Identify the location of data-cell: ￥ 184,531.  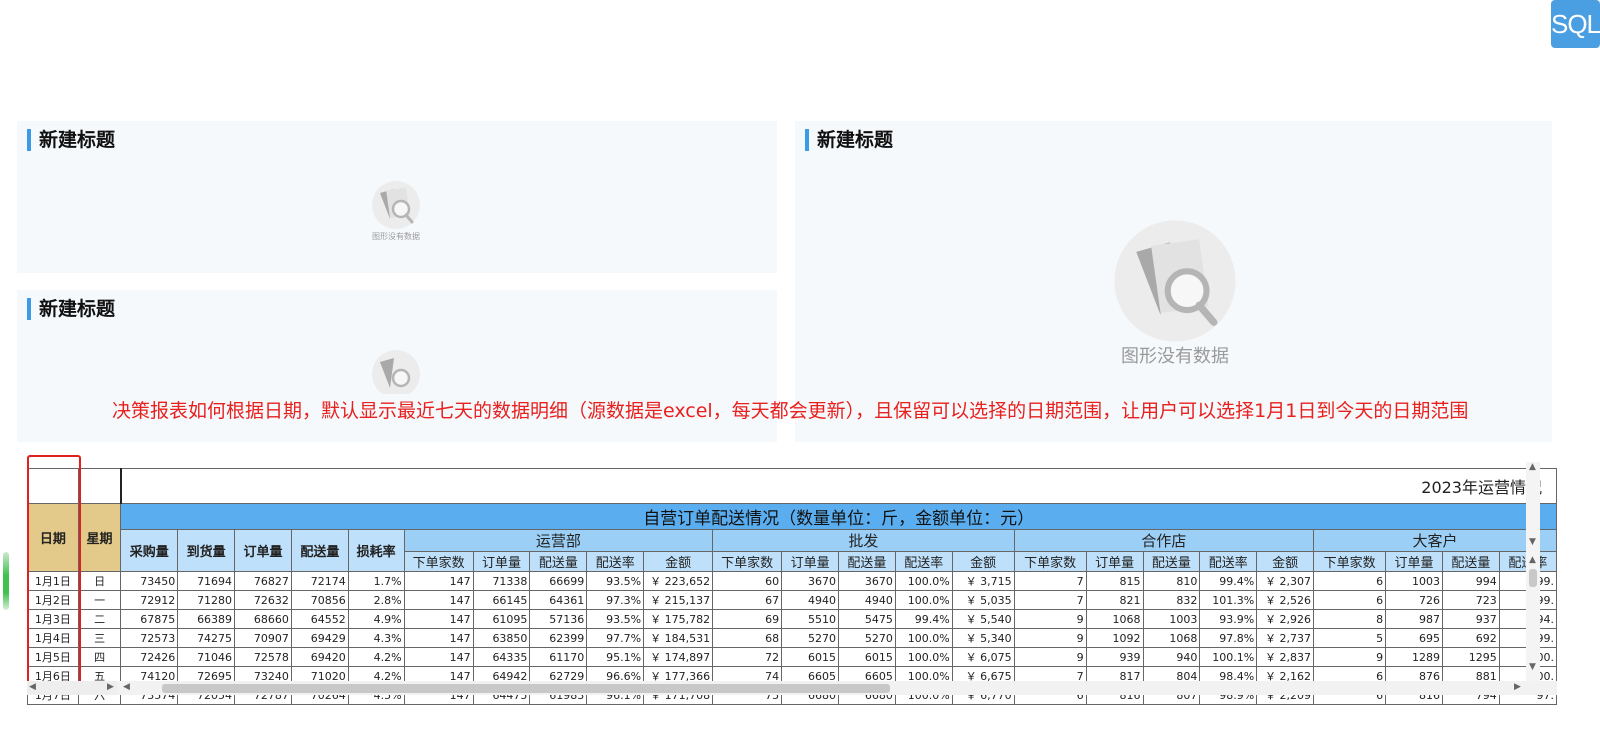
(678, 638).